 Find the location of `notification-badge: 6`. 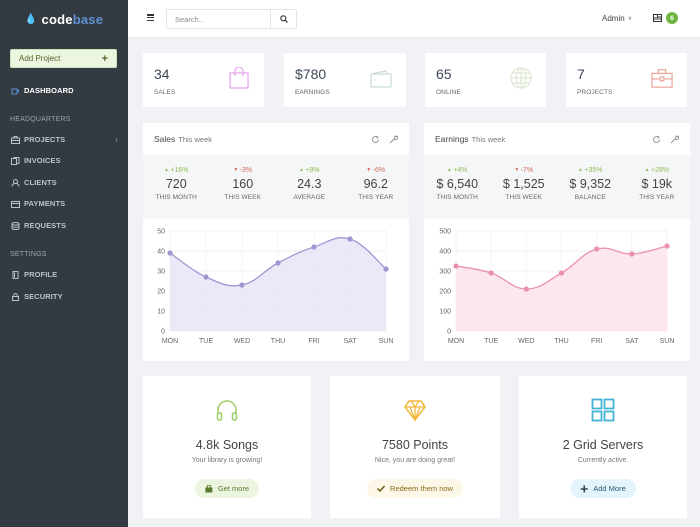

notification-badge: 6 is located at coordinates (672, 18).